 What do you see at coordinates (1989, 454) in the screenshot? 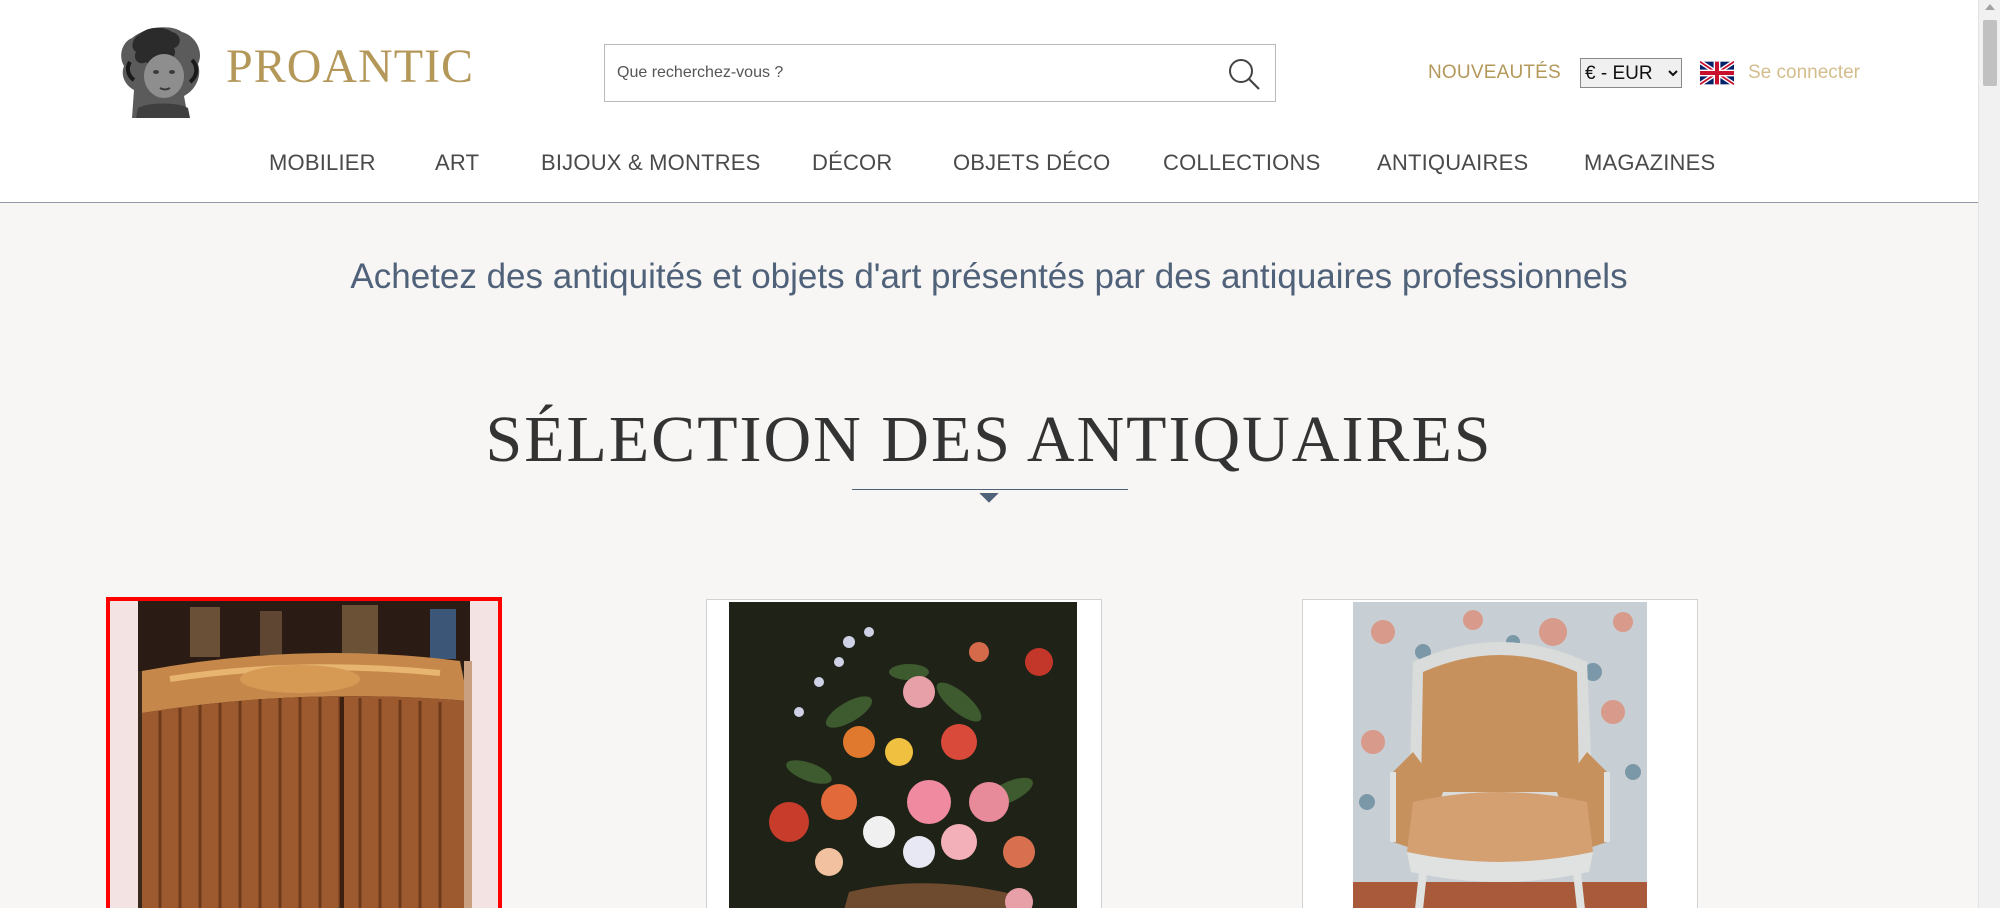
I see `page-scrollbar` at bounding box center [1989, 454].